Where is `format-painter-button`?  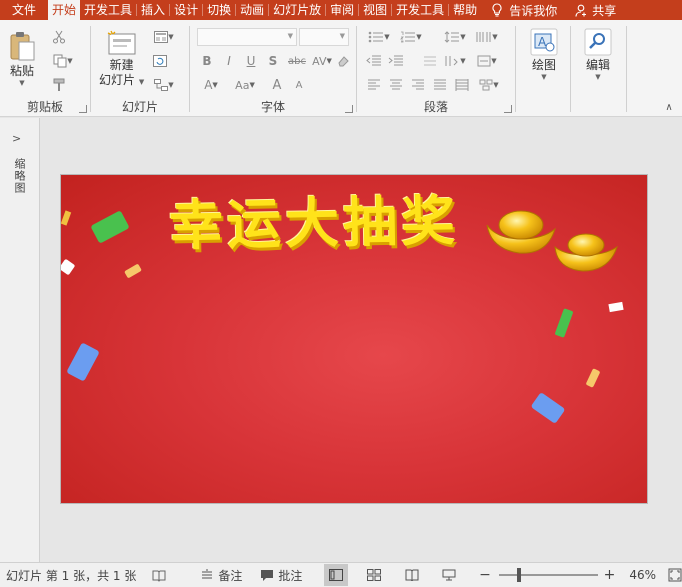 format-painter-button is located at coordinates (59, 85).